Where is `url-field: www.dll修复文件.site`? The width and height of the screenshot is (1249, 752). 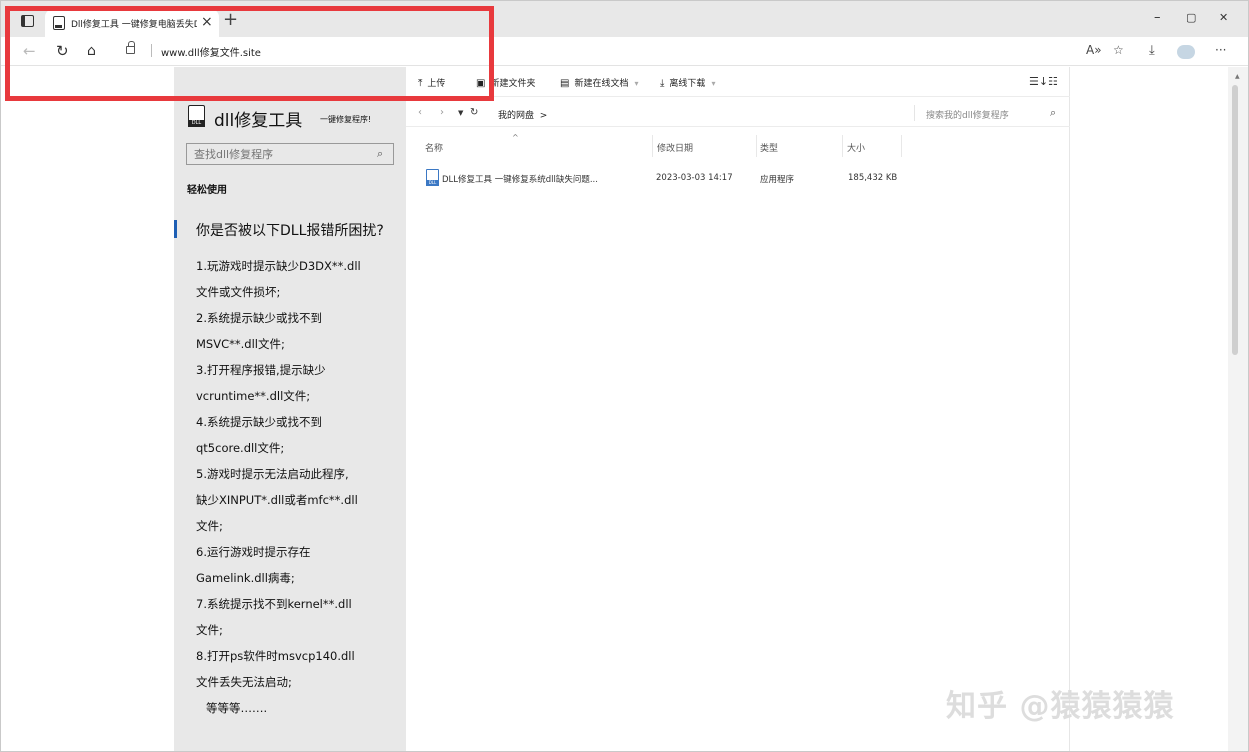
url-field: www.dll修复文件.site is located at coordinates (655, 51).